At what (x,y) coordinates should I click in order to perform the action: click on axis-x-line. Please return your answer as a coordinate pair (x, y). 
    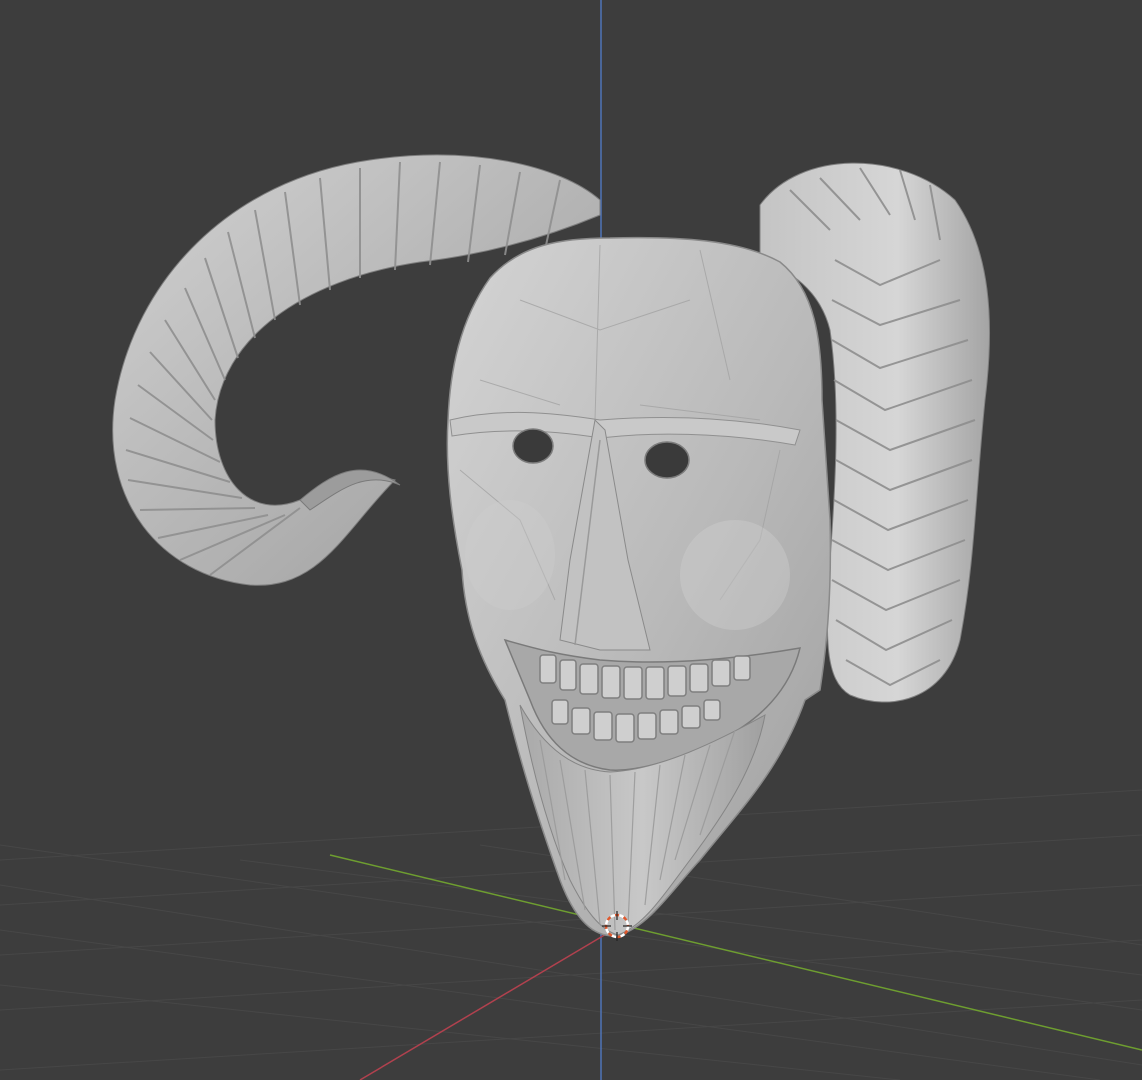
    Looking at the image, I should click on (489, 1003).